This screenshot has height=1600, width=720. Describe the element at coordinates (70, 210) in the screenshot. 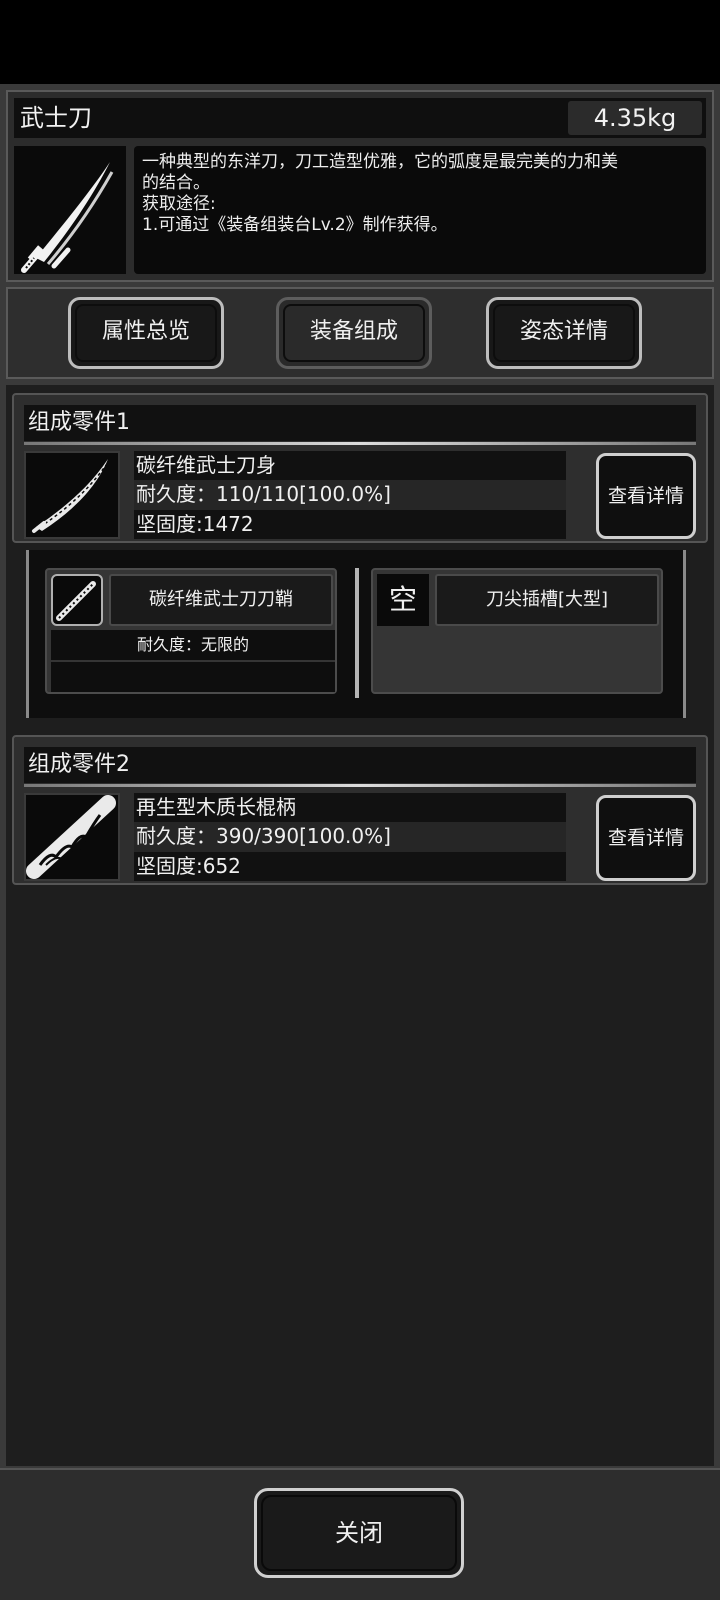

I see `katana-icon` at that location.